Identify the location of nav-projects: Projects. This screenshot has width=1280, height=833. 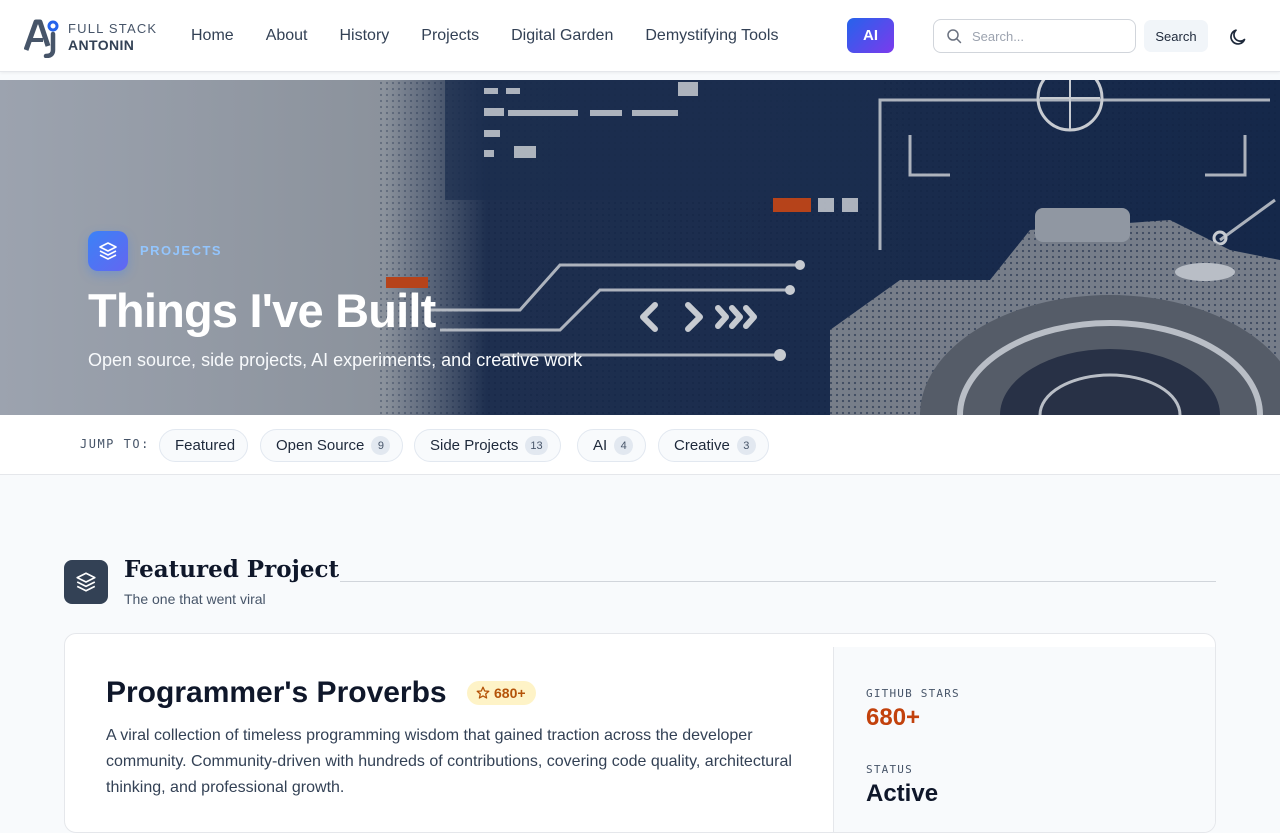
(450, 36).